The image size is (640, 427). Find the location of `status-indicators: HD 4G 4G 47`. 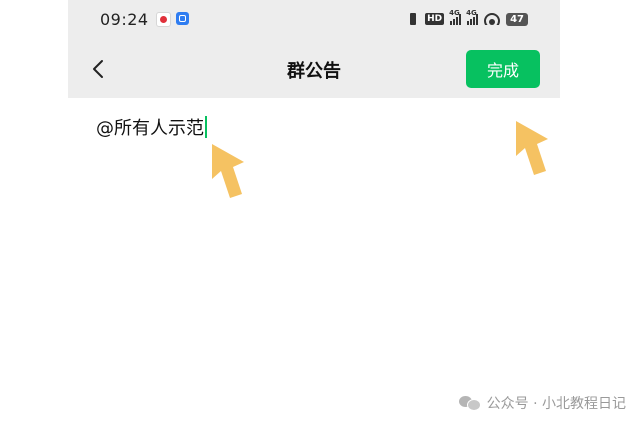

status-indicators: HD 4G 4G 47 is located at coordinates (467, 19).